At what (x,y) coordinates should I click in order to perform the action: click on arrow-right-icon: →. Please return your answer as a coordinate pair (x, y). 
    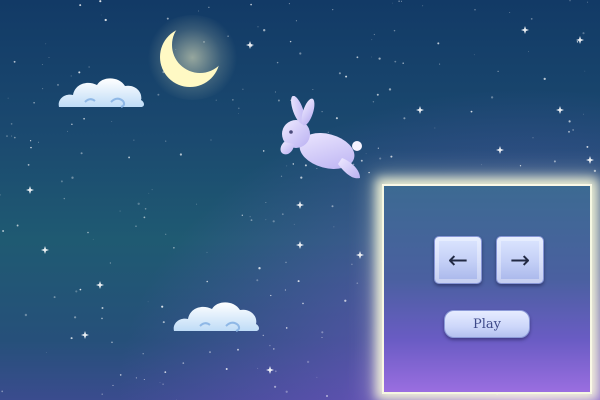
    Looking at the image, I should click on (520, 260).